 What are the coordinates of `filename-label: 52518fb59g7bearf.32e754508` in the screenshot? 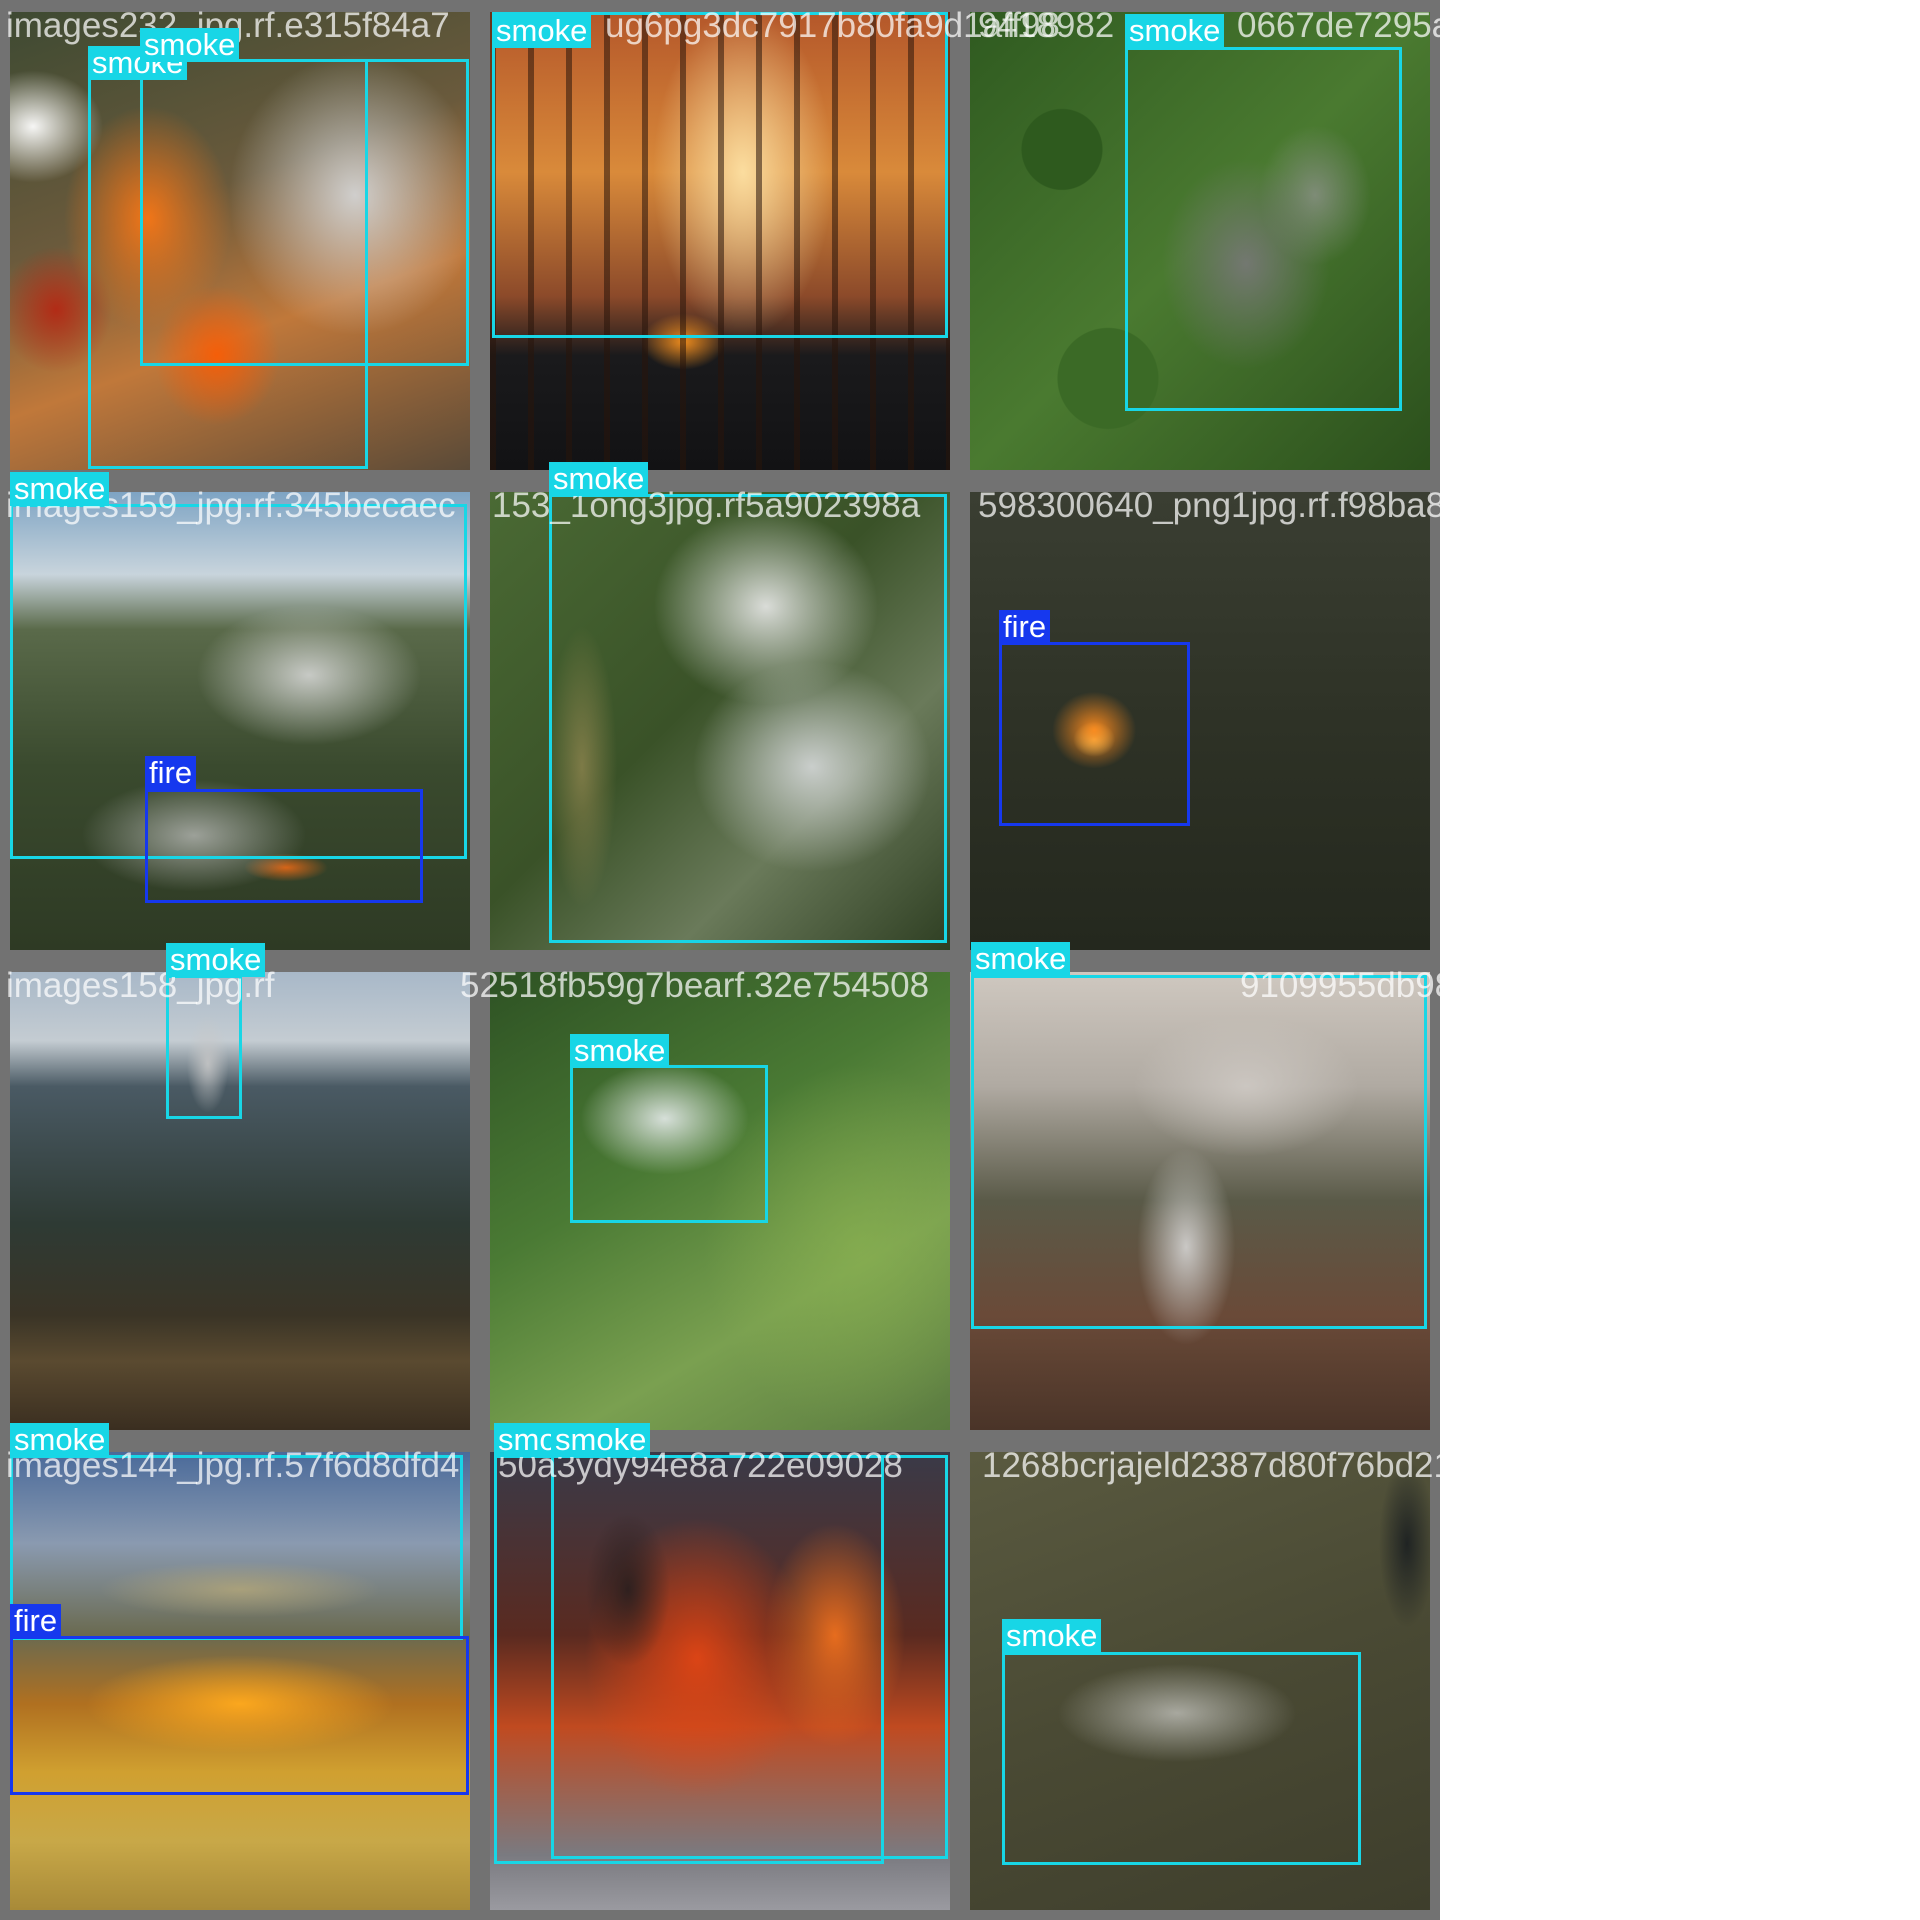 It's located at (695, 985).